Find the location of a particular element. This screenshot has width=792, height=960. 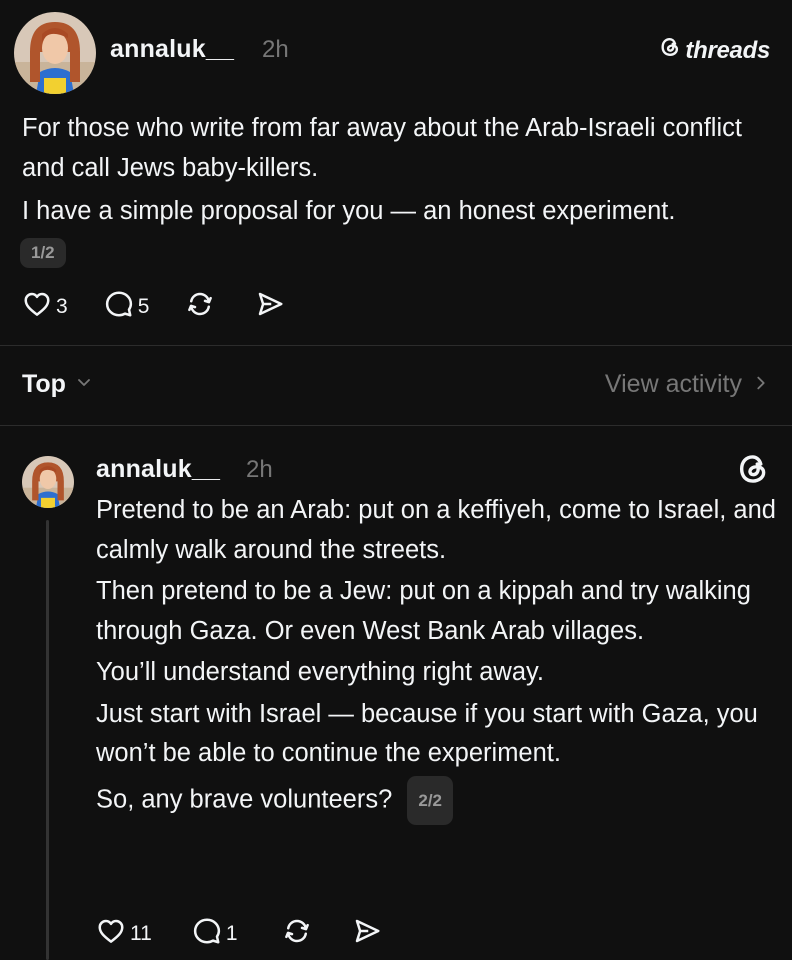

reply-avatar is located at coordinates (48, 482).